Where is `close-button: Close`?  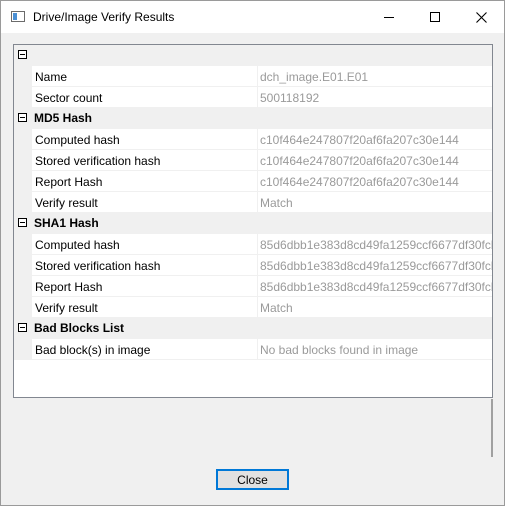
close-button: Close is located at coordinates (252, 479).